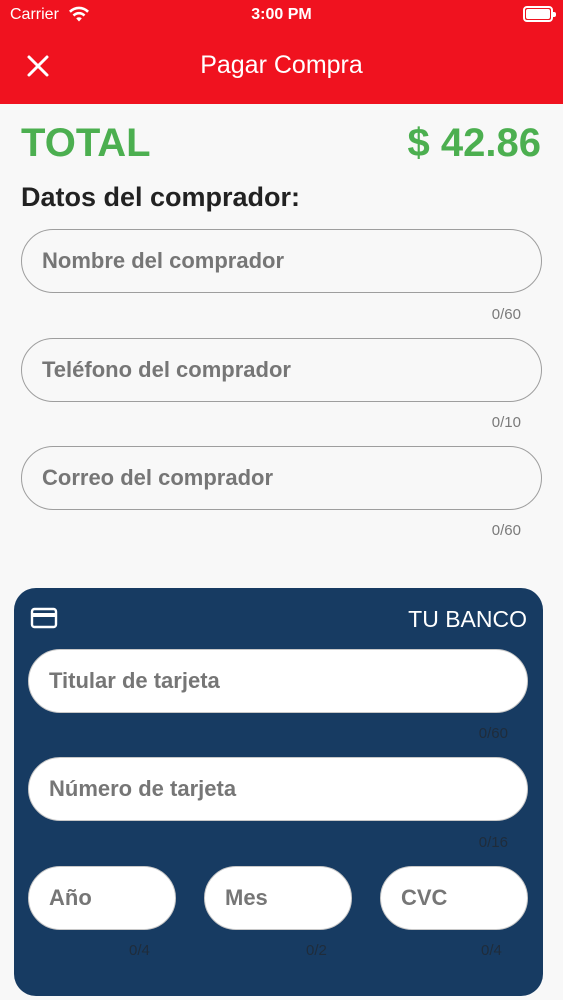 This screenshot has width=563, height=1000. What do you see at coordinates (86, 143) in the screenshot?
I see `total-label: TOTAL` at bounding box center [86, 143].